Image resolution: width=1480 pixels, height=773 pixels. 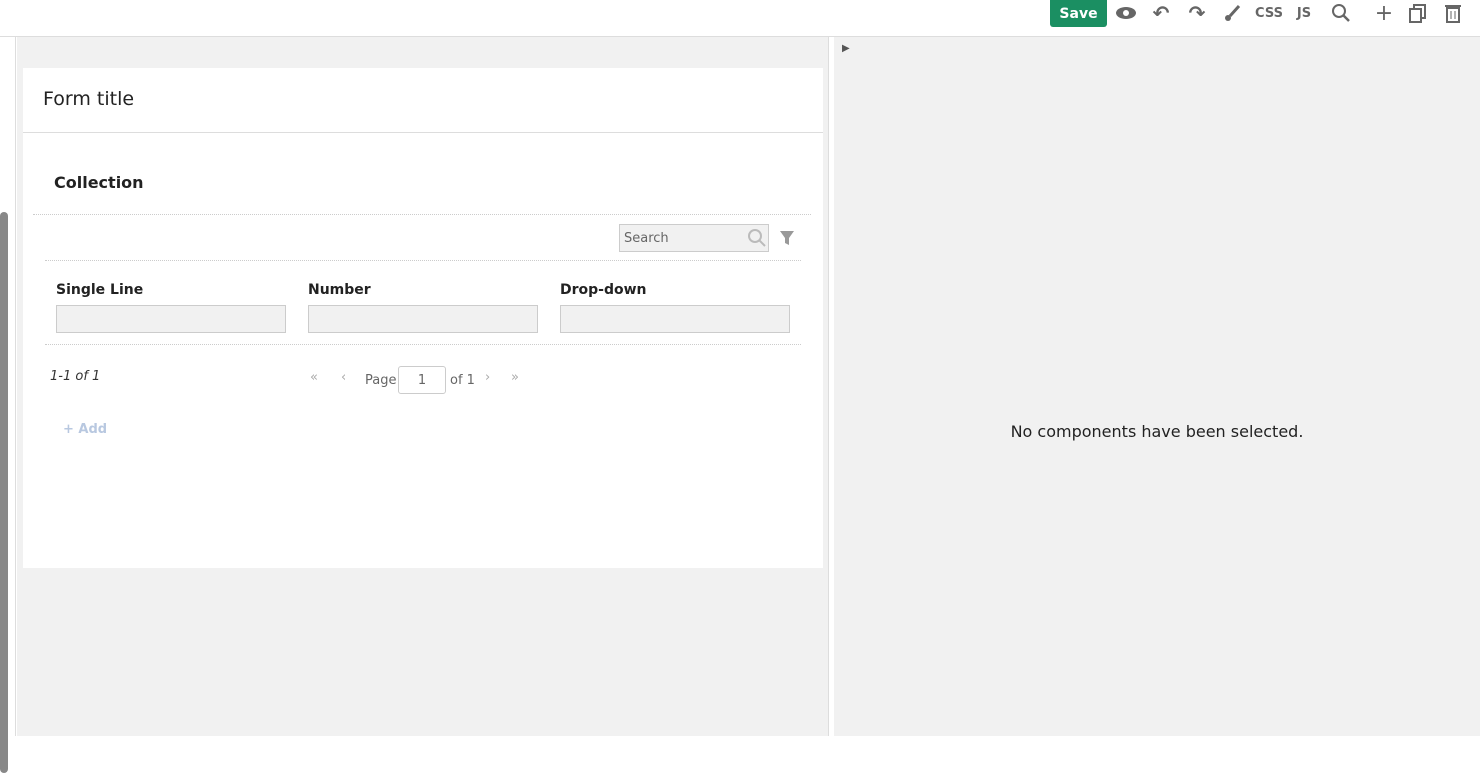 What do you see at coordinates (423, 100) in the screenshot?
I see `form-title: Form title` at bounding box center [423, 100].